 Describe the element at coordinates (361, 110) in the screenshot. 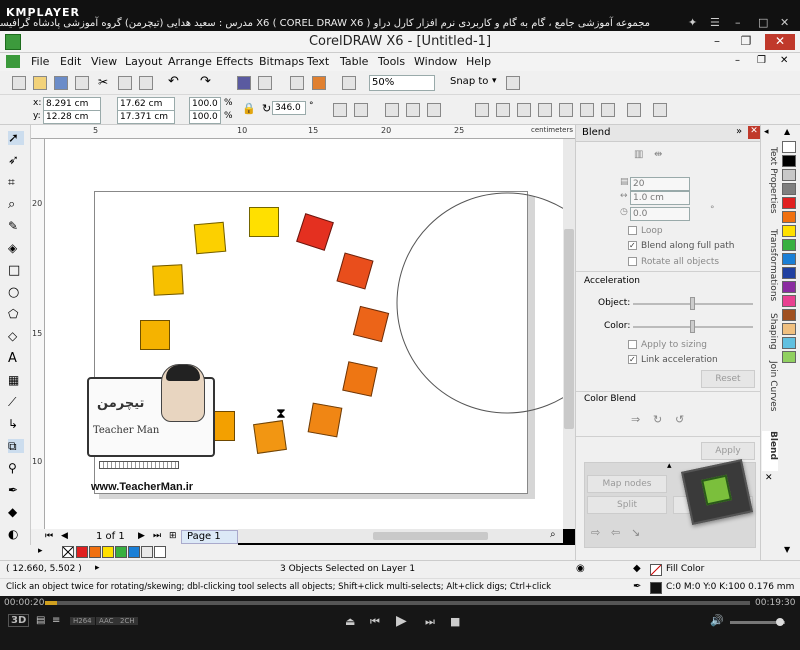

I see `mirror-vertical-icon` at that location.